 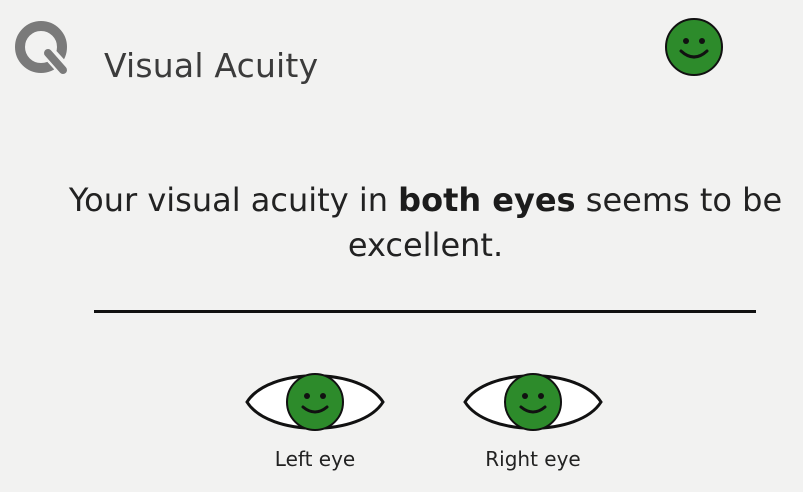 I want to click on right-eye-result: Right eye, so click(x=533, y=425).